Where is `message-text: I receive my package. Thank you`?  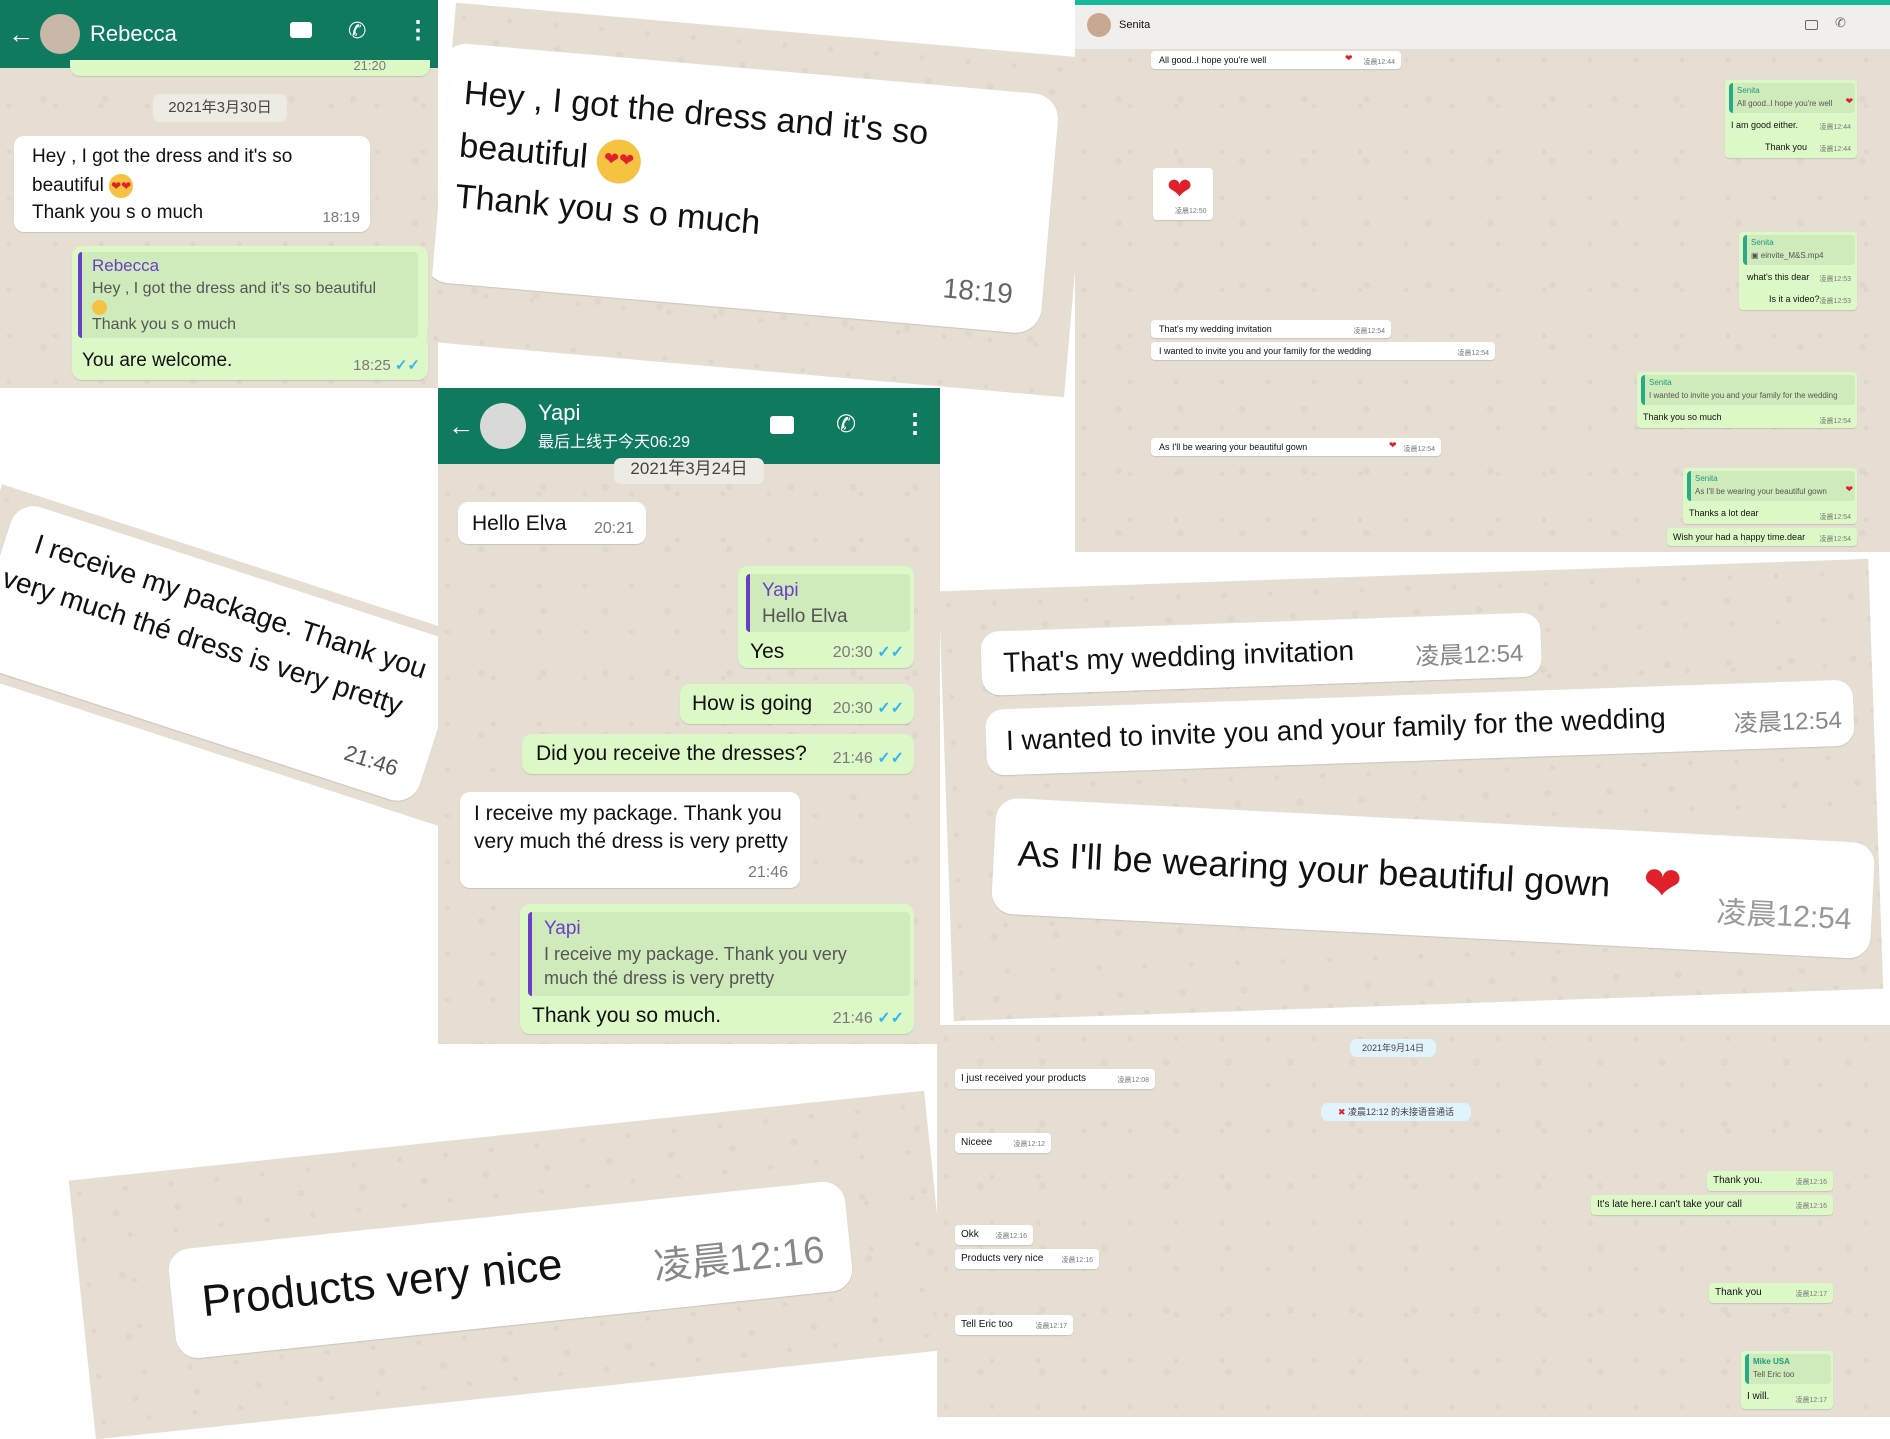 message-text: I receive my package. Thank you is located at coordinates (628, 813).